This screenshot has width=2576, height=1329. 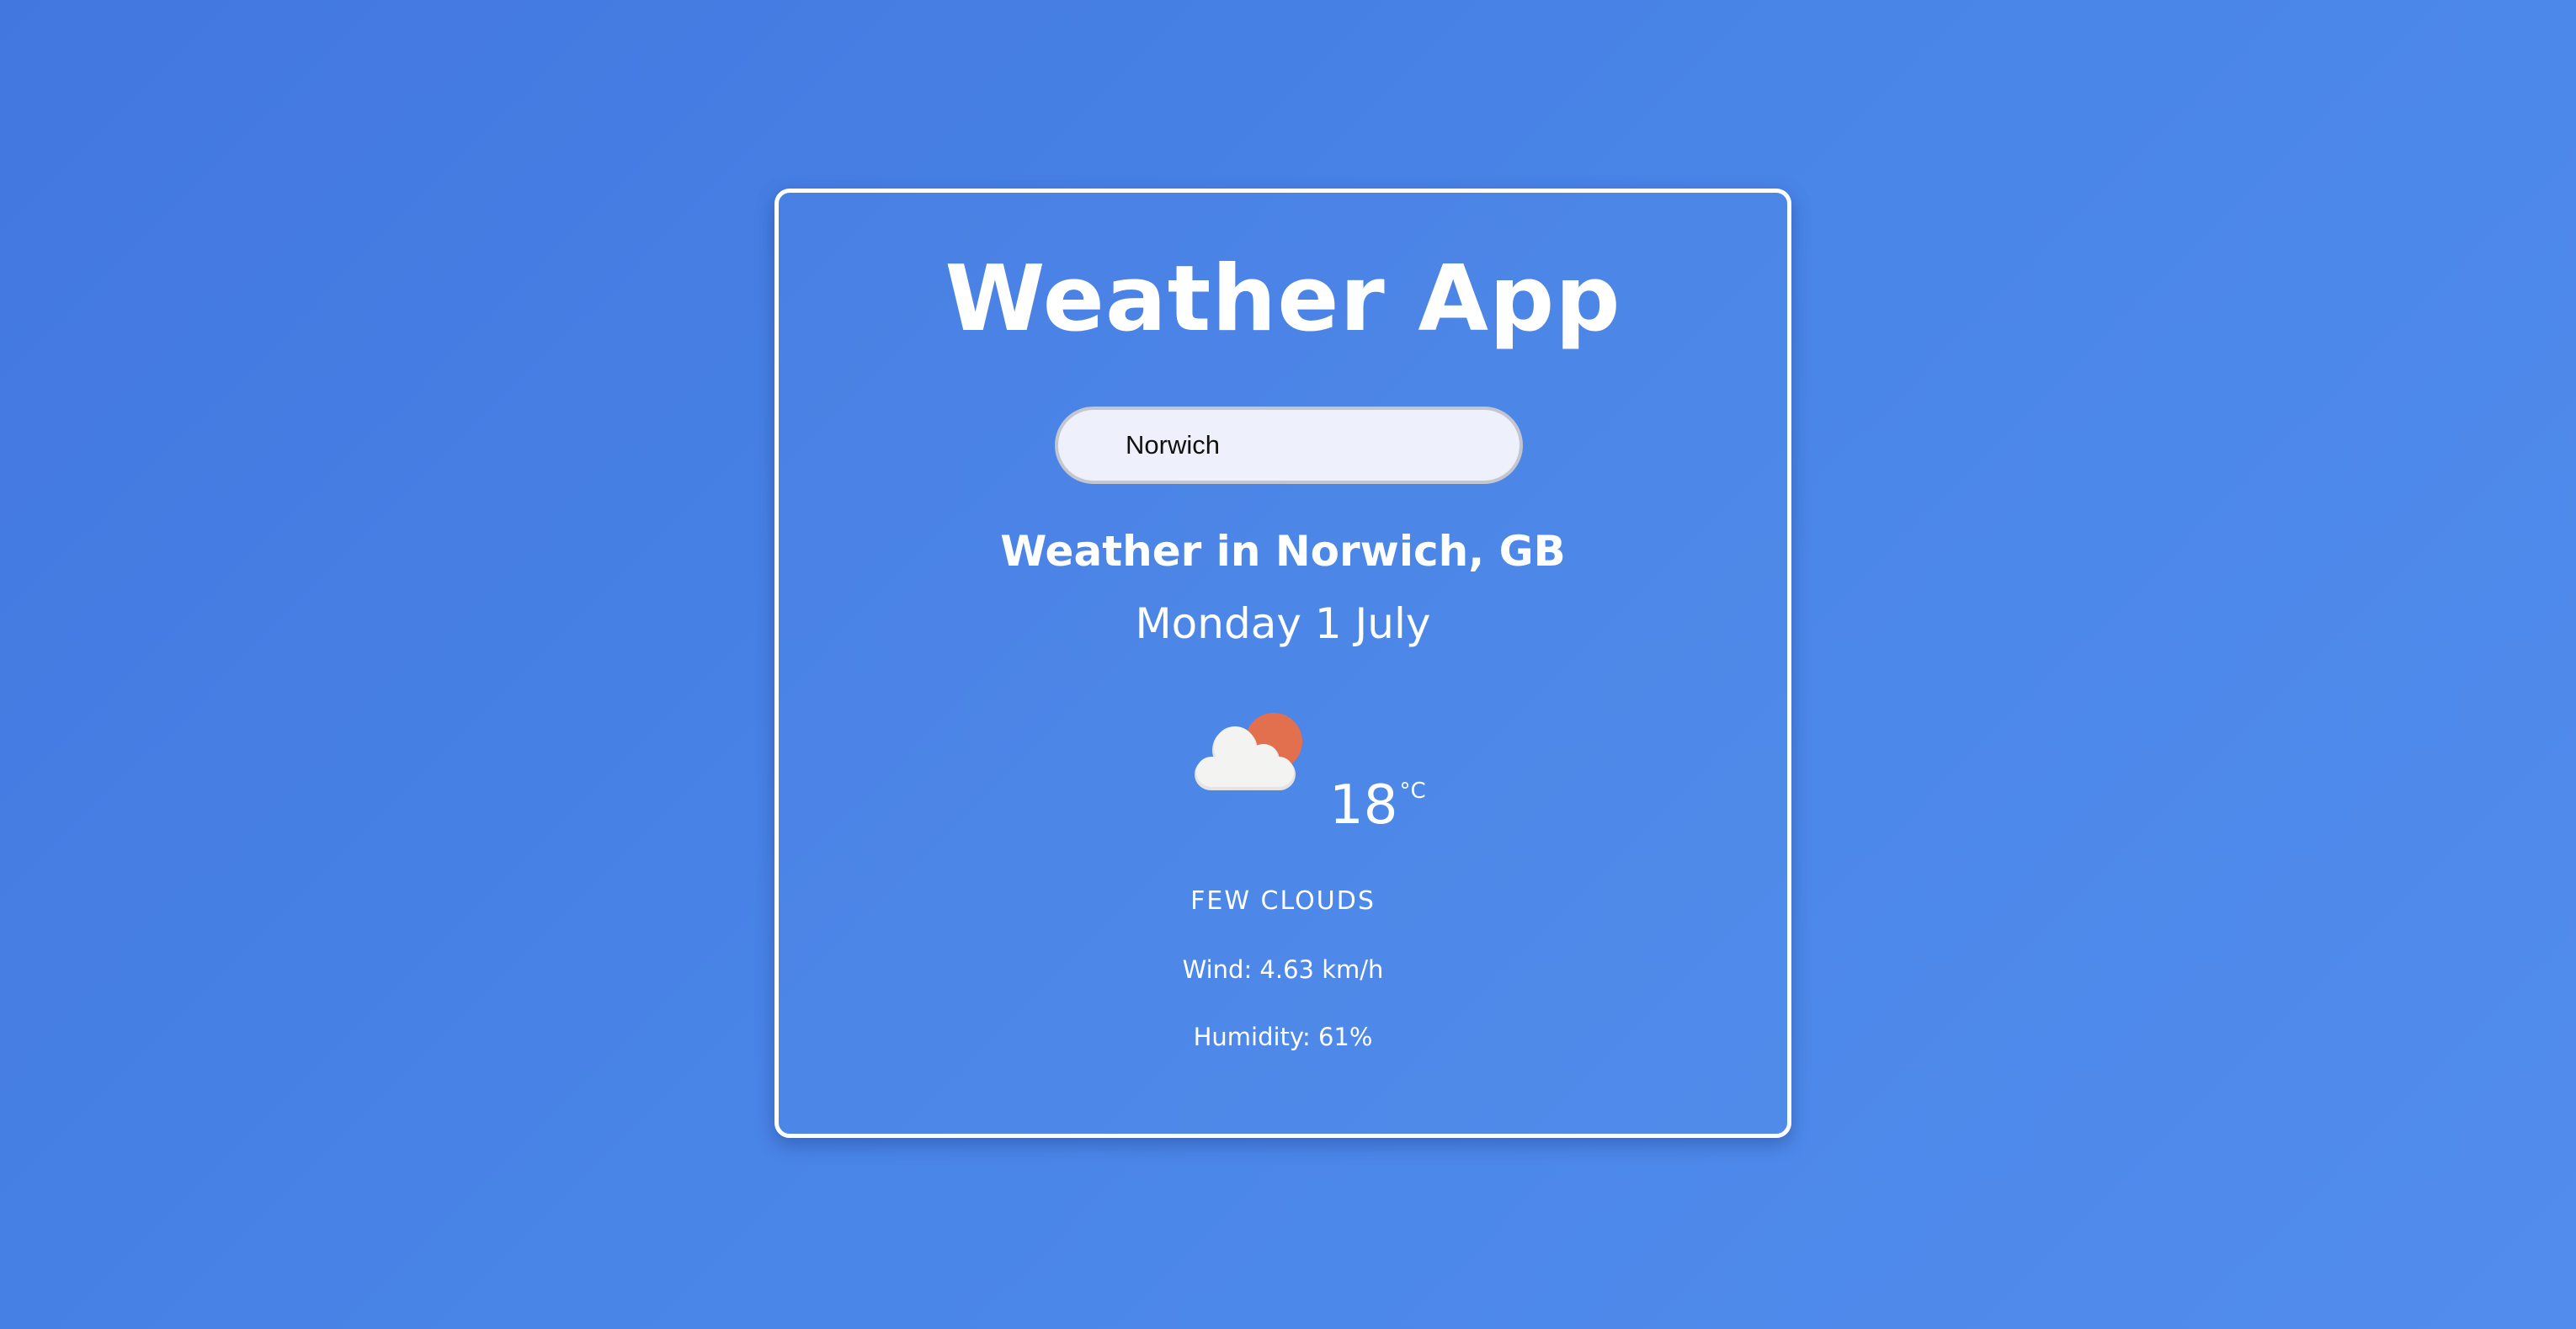 I want to click on temperature-display: 18°C, so click(x=1377, y=806).